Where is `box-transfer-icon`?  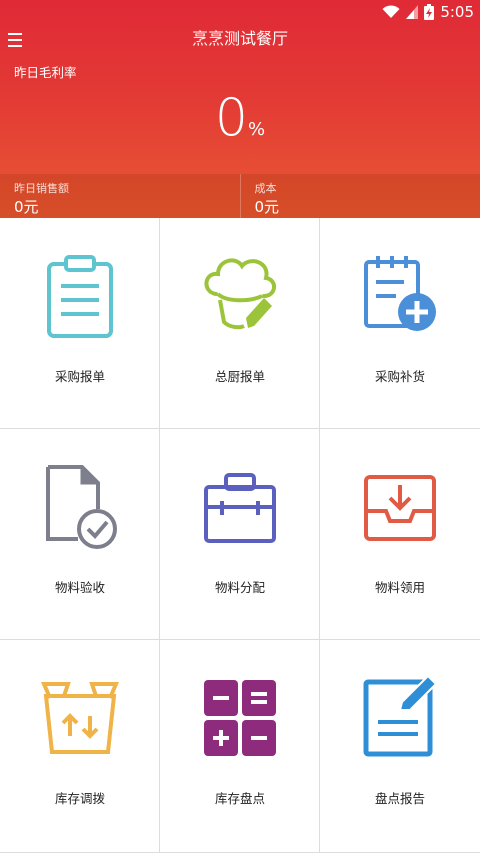
box-transfer-icon is located at coordinates (80, 718).